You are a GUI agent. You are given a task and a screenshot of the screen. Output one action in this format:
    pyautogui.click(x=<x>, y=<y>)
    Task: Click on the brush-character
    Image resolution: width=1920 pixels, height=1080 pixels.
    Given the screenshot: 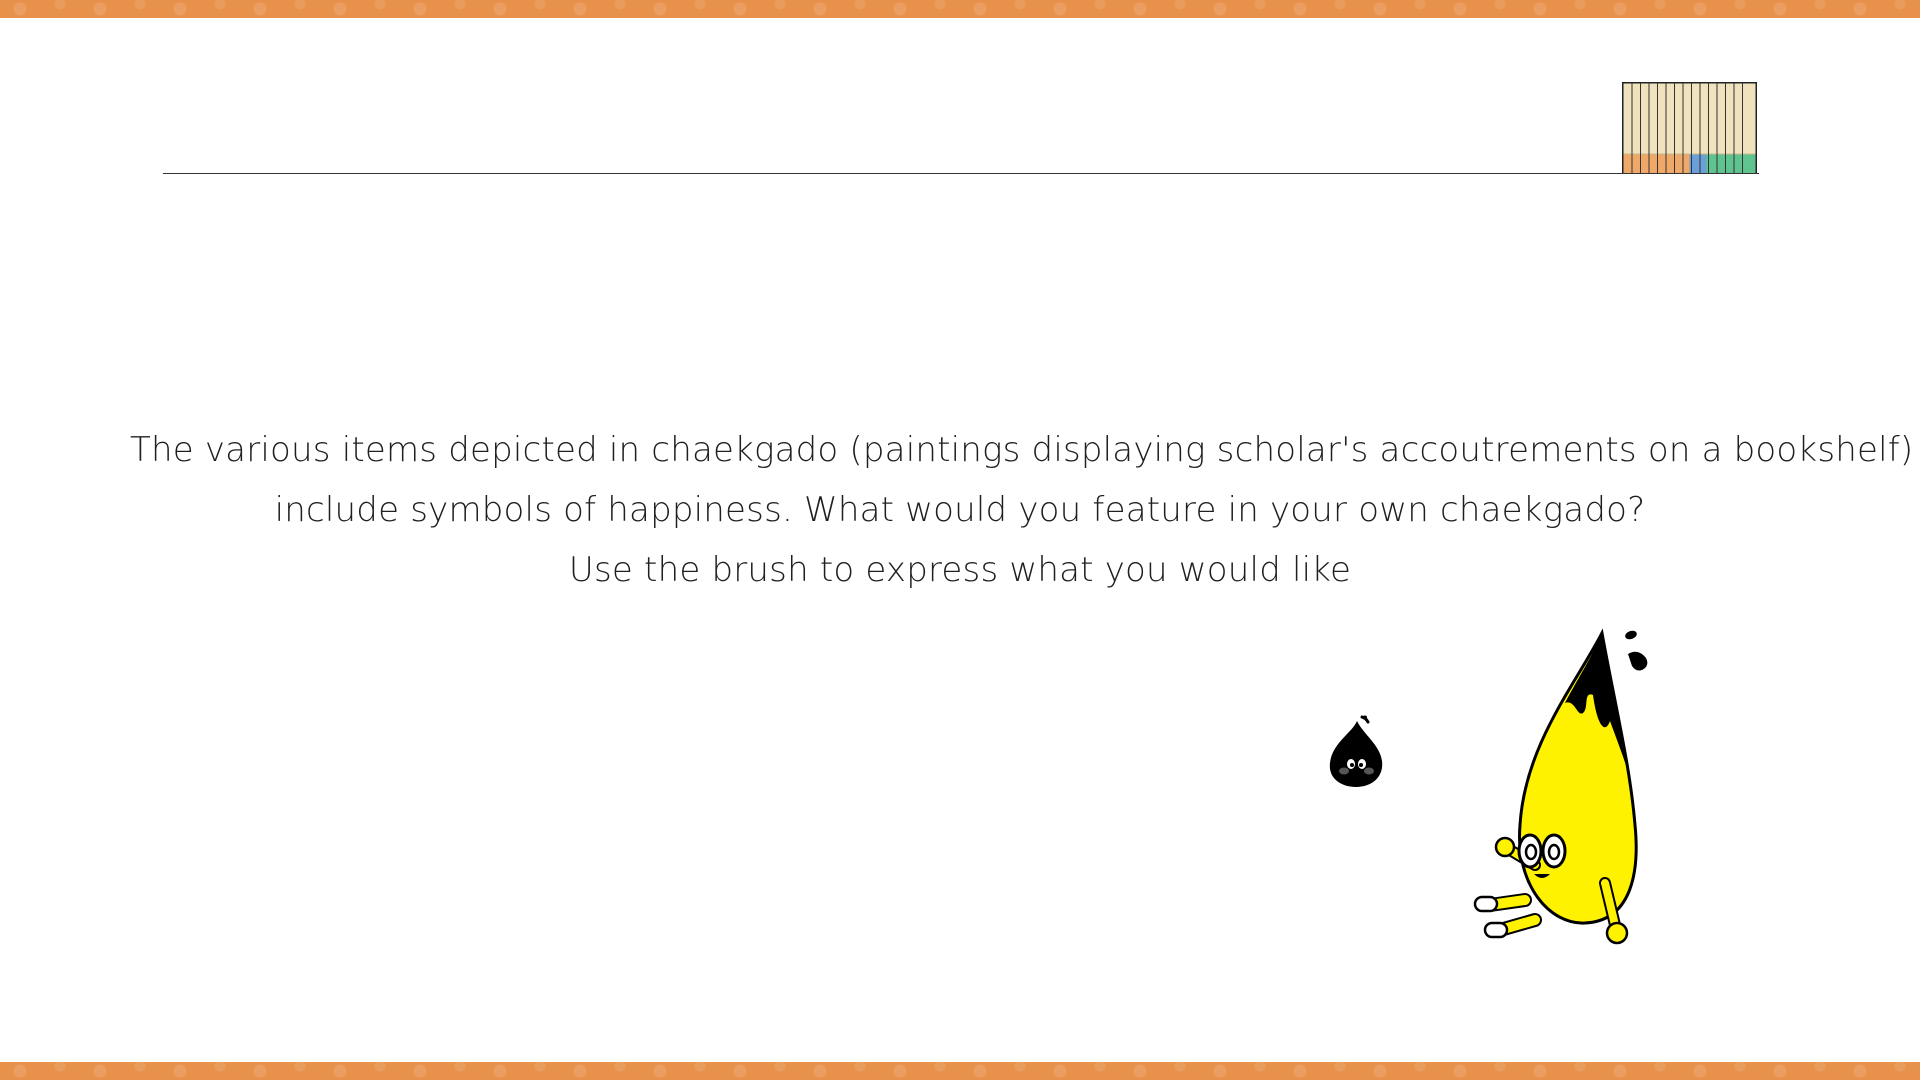 What is the action you would take?
    pyautogui.click(x=1572, y=787)
    